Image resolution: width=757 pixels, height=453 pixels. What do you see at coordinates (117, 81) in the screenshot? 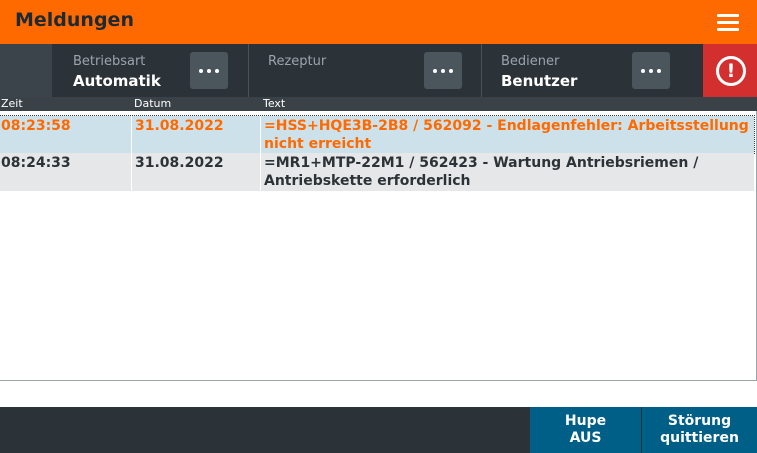
I see `betriebsart-value: Automatik` at bounding box center [117, 81].